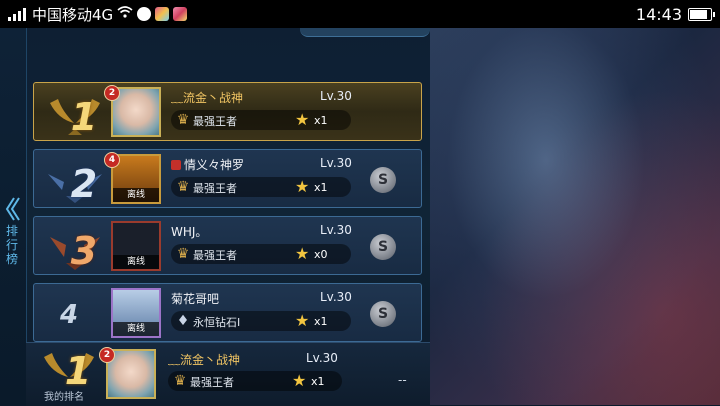 The height and width of the screenshot is (406, 720). I want to click on battery-icon, so click(701, 14).